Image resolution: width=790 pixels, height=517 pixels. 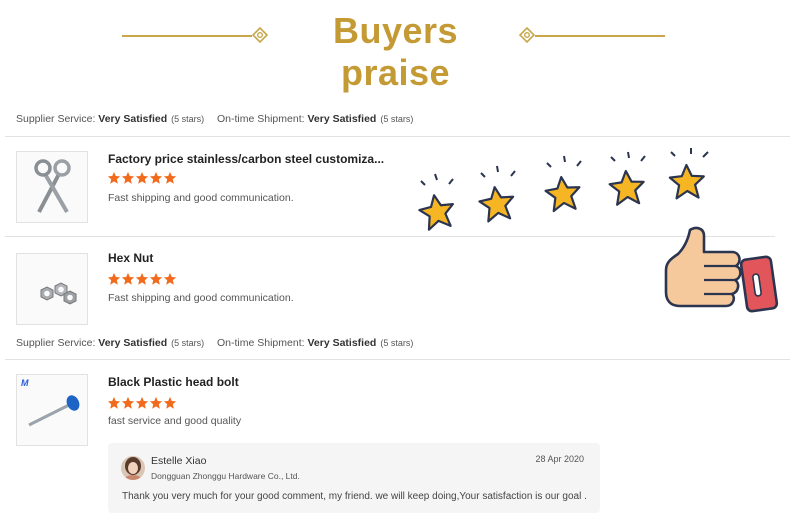 What do you see at coordinates (175, 421) in the screenshot?
I see `review-comment: fast service and good quality` at bounding box center [175, 421].